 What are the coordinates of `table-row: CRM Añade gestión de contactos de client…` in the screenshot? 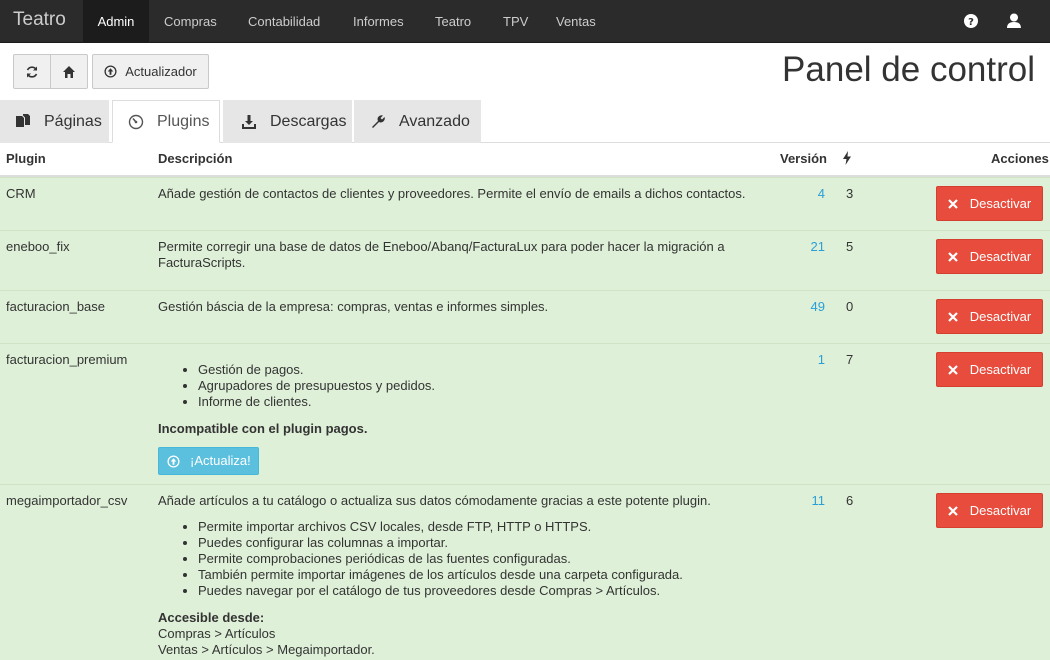 It's located at (525, 203).